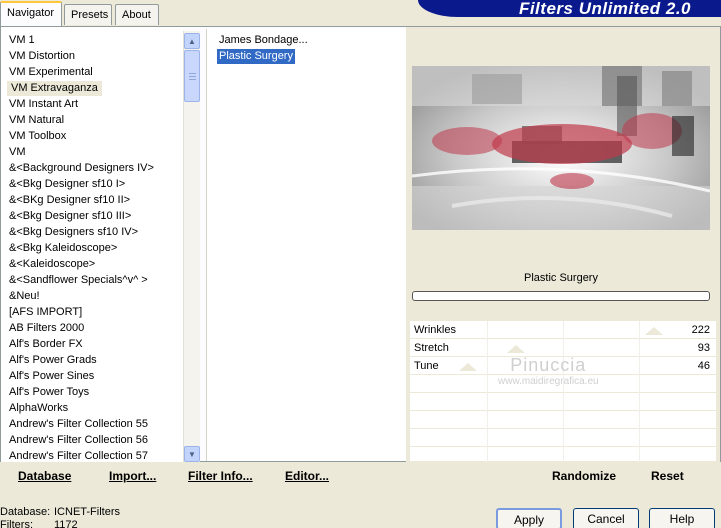 This screenshot has height=528, width=721. I want to click on app-title: Filters Unlimited 2.0, so click(604, 8).